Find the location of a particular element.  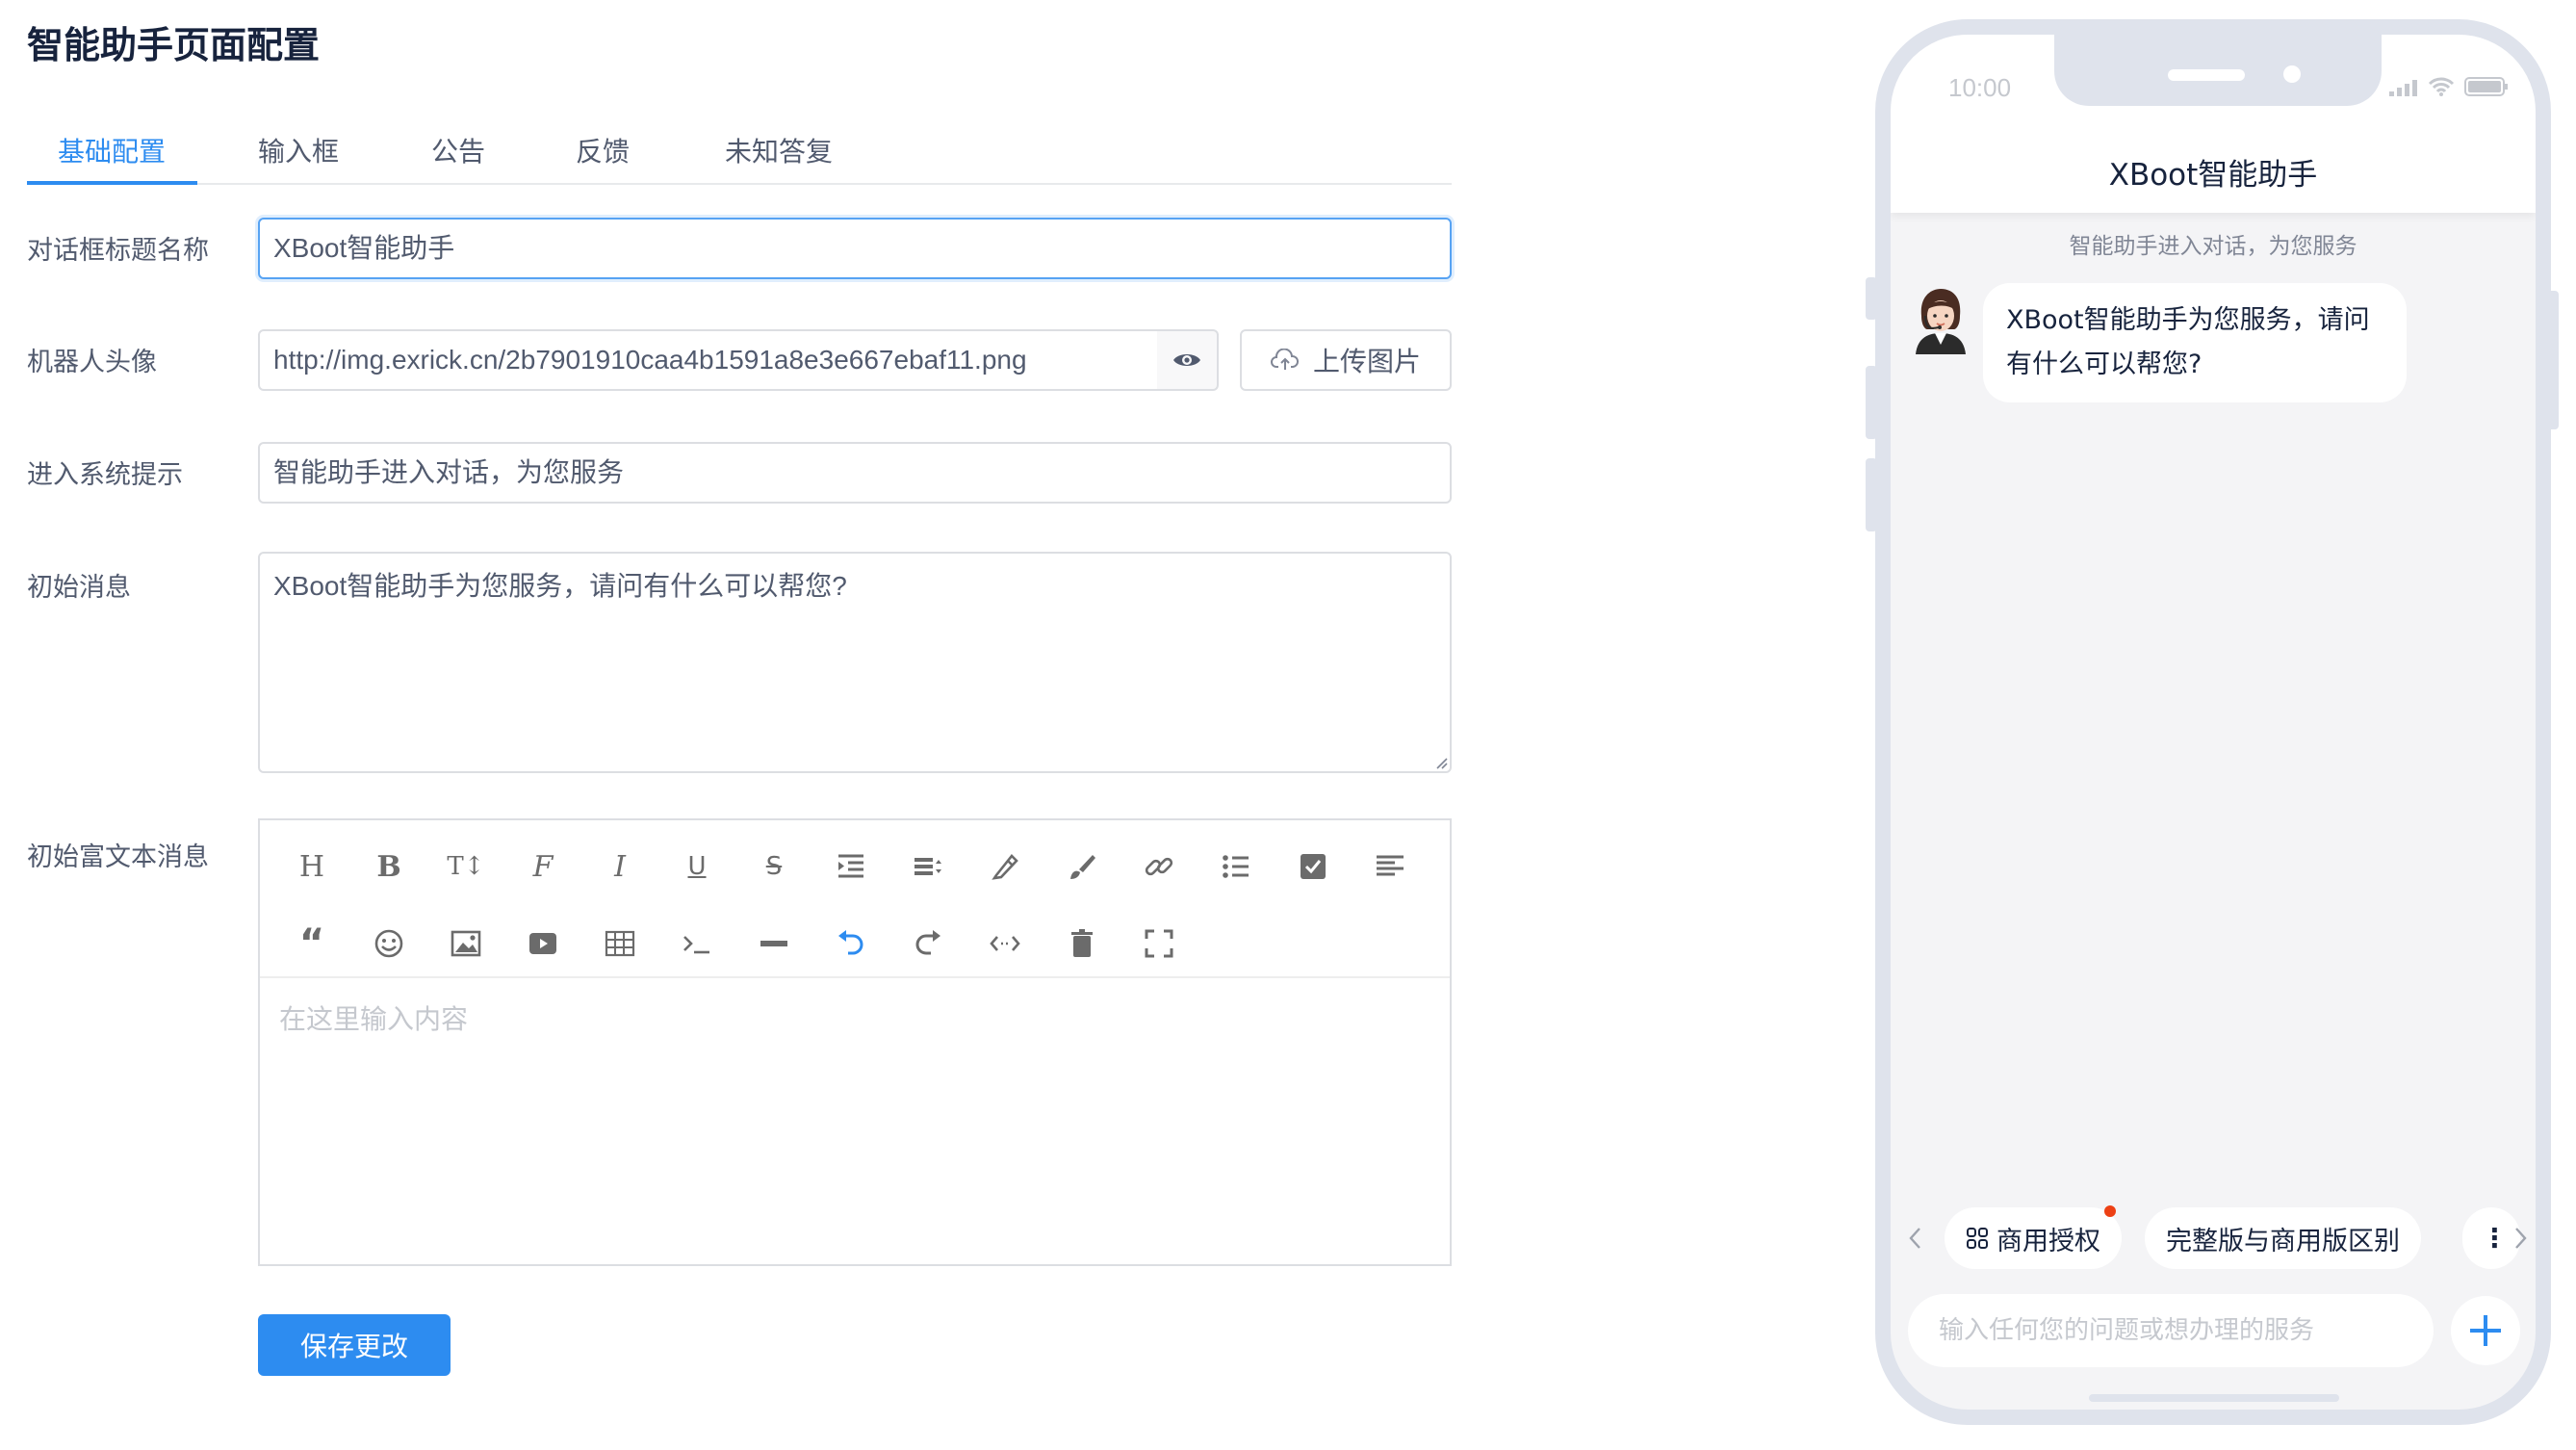

link-icon is located at coordinates (1159, 866).